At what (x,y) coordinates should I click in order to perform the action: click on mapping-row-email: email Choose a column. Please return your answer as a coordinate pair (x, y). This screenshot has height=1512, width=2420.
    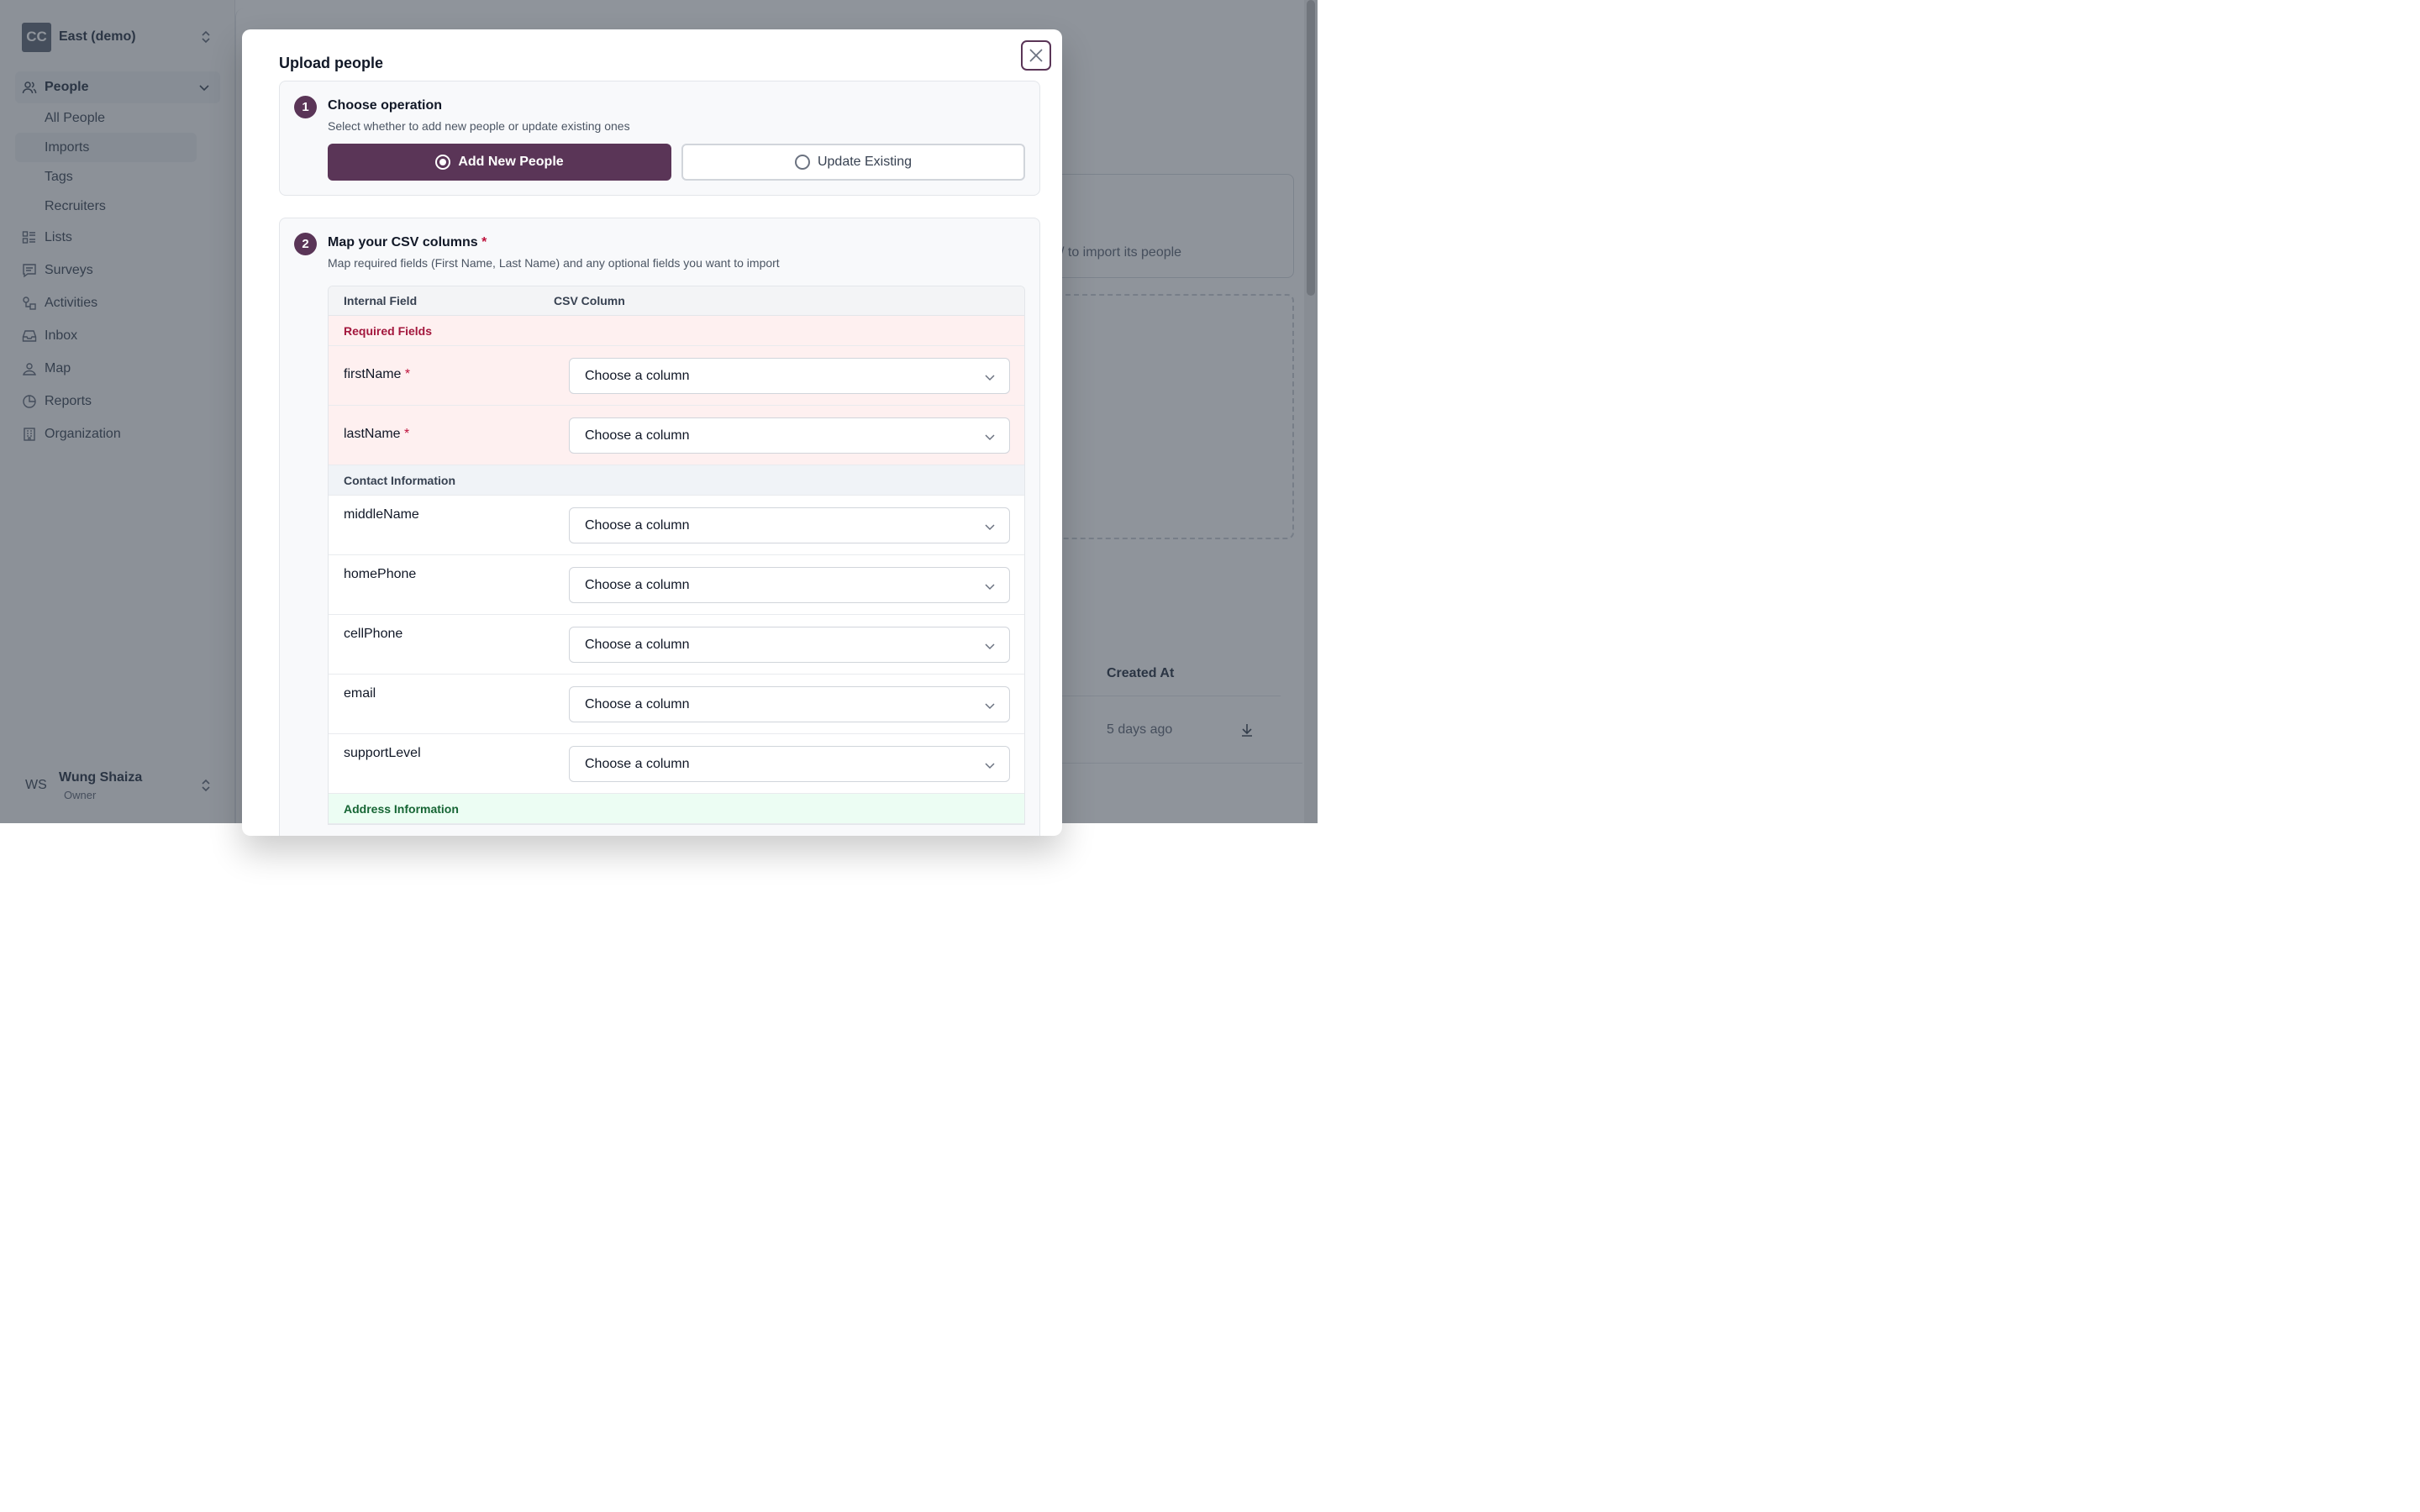
    Looking at the image, I should click on (676, 704).